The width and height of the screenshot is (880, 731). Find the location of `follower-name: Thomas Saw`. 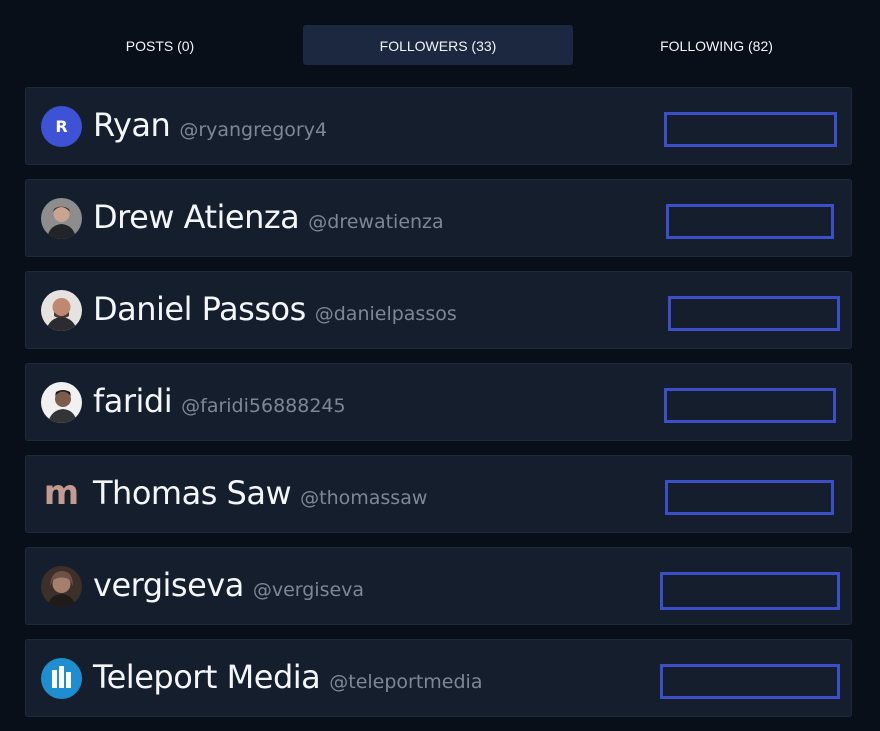

follower-name: Thomas Saw is located at coordinates (192, 493).